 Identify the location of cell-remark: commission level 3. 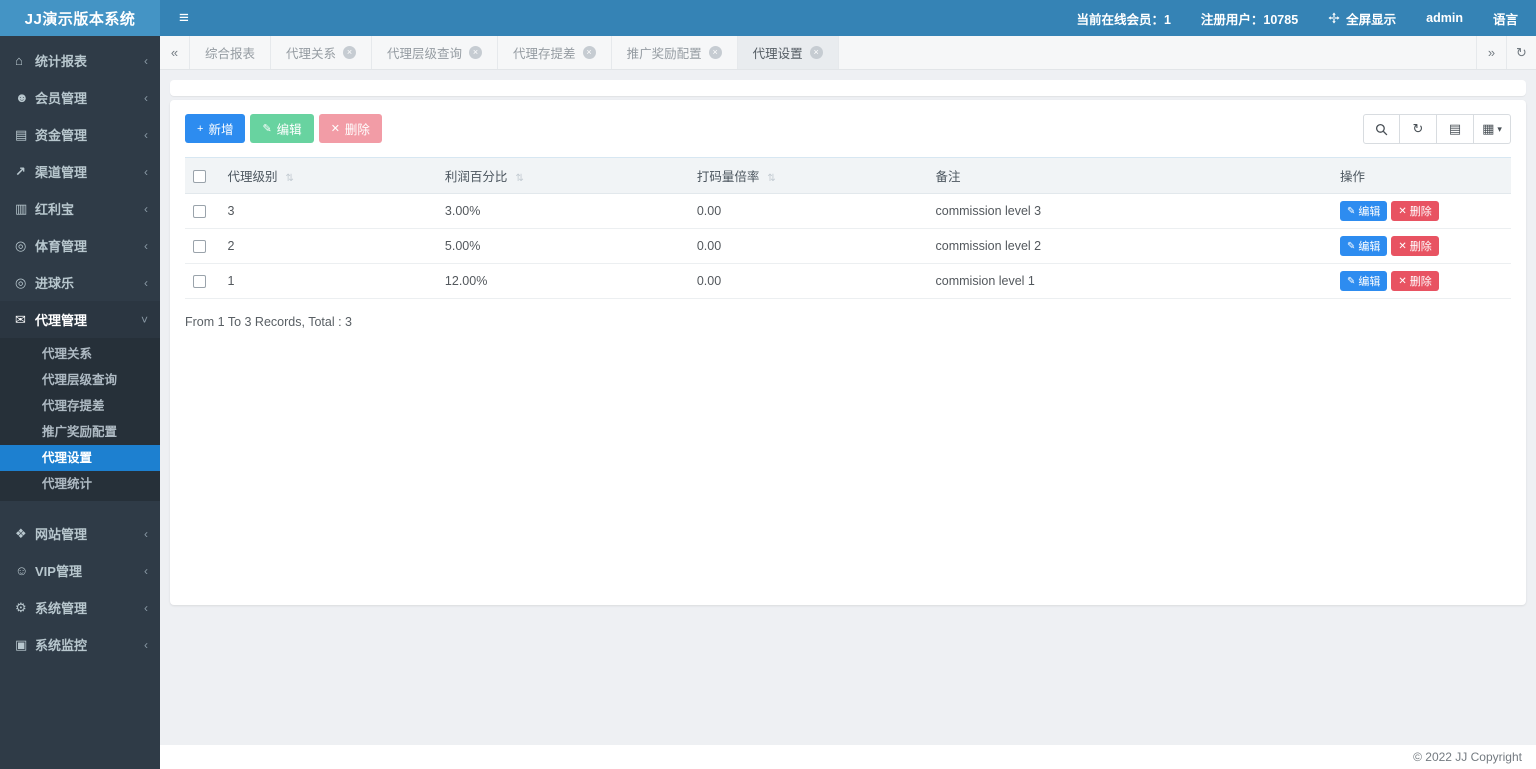
(1129, 211).